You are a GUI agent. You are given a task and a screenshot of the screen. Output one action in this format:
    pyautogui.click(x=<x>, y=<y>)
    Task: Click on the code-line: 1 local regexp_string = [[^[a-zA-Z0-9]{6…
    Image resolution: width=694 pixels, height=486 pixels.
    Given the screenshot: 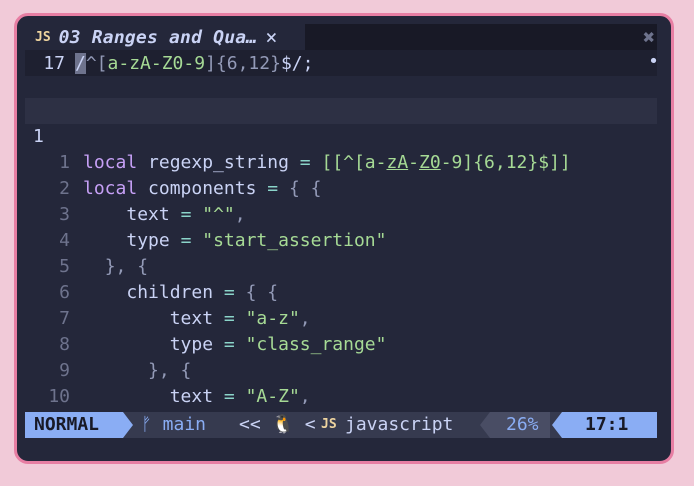 What is the action you would take?
    pyautogui.click(x=341, y=135)
    